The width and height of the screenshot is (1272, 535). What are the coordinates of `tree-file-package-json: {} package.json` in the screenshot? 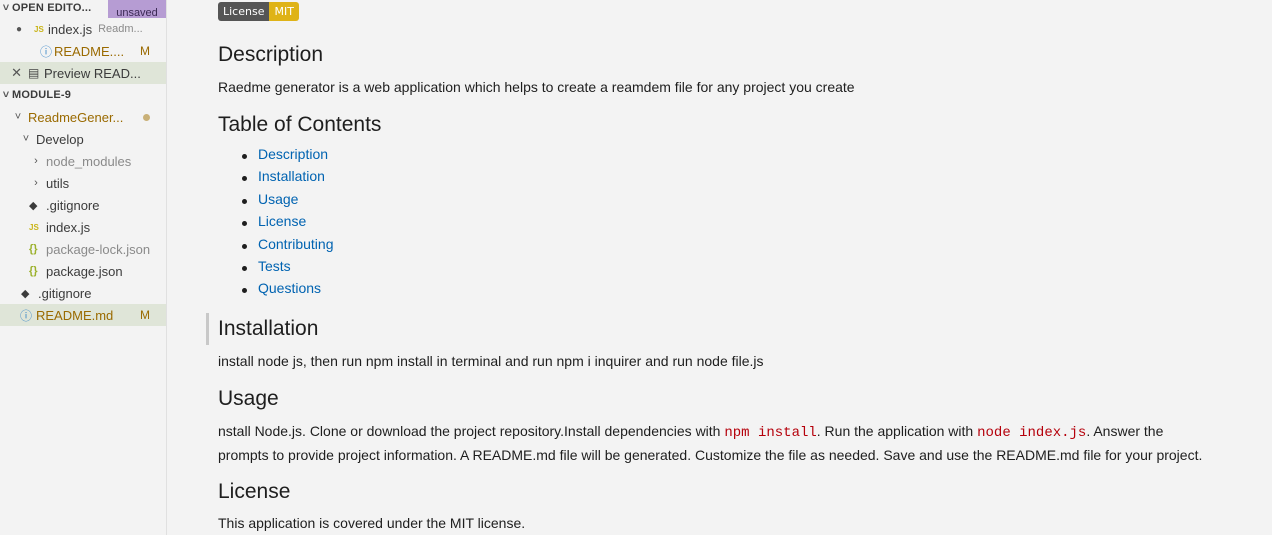 It's located at (83, 271).